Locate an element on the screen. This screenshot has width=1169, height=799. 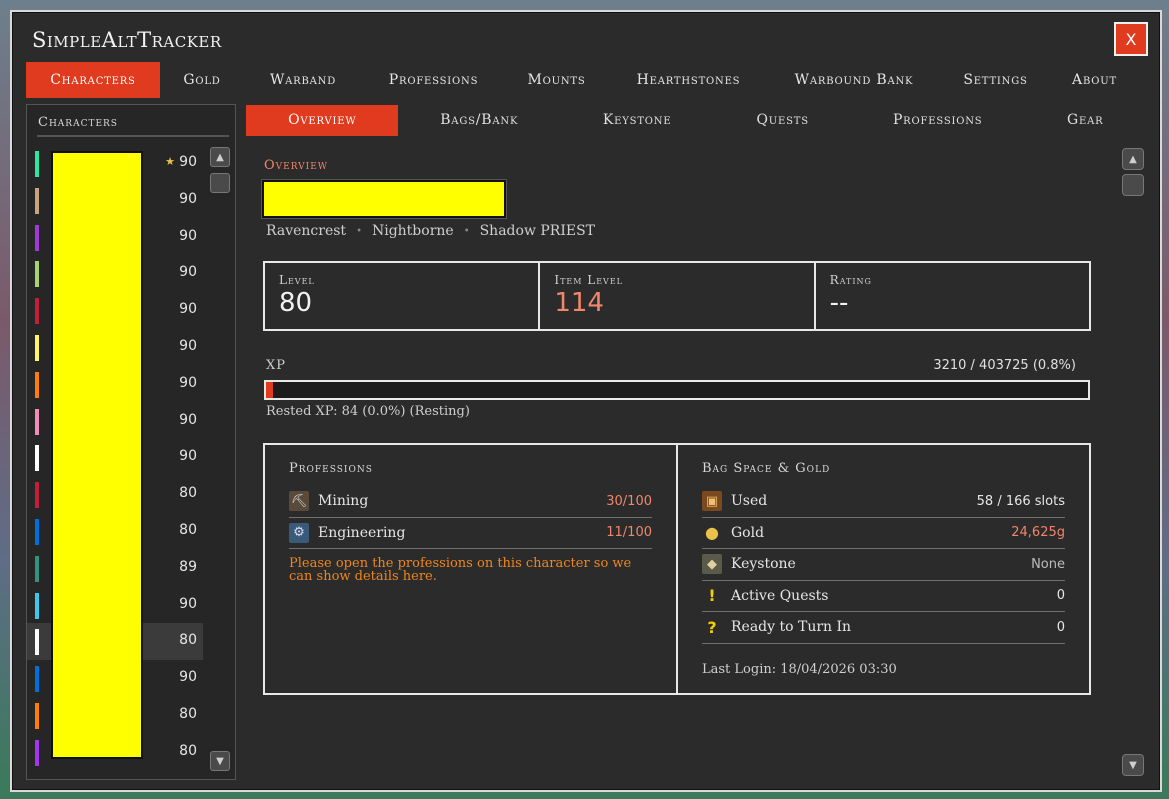
active-quests-row: ! Active Quests 0 is located at coordinates (883, 596).